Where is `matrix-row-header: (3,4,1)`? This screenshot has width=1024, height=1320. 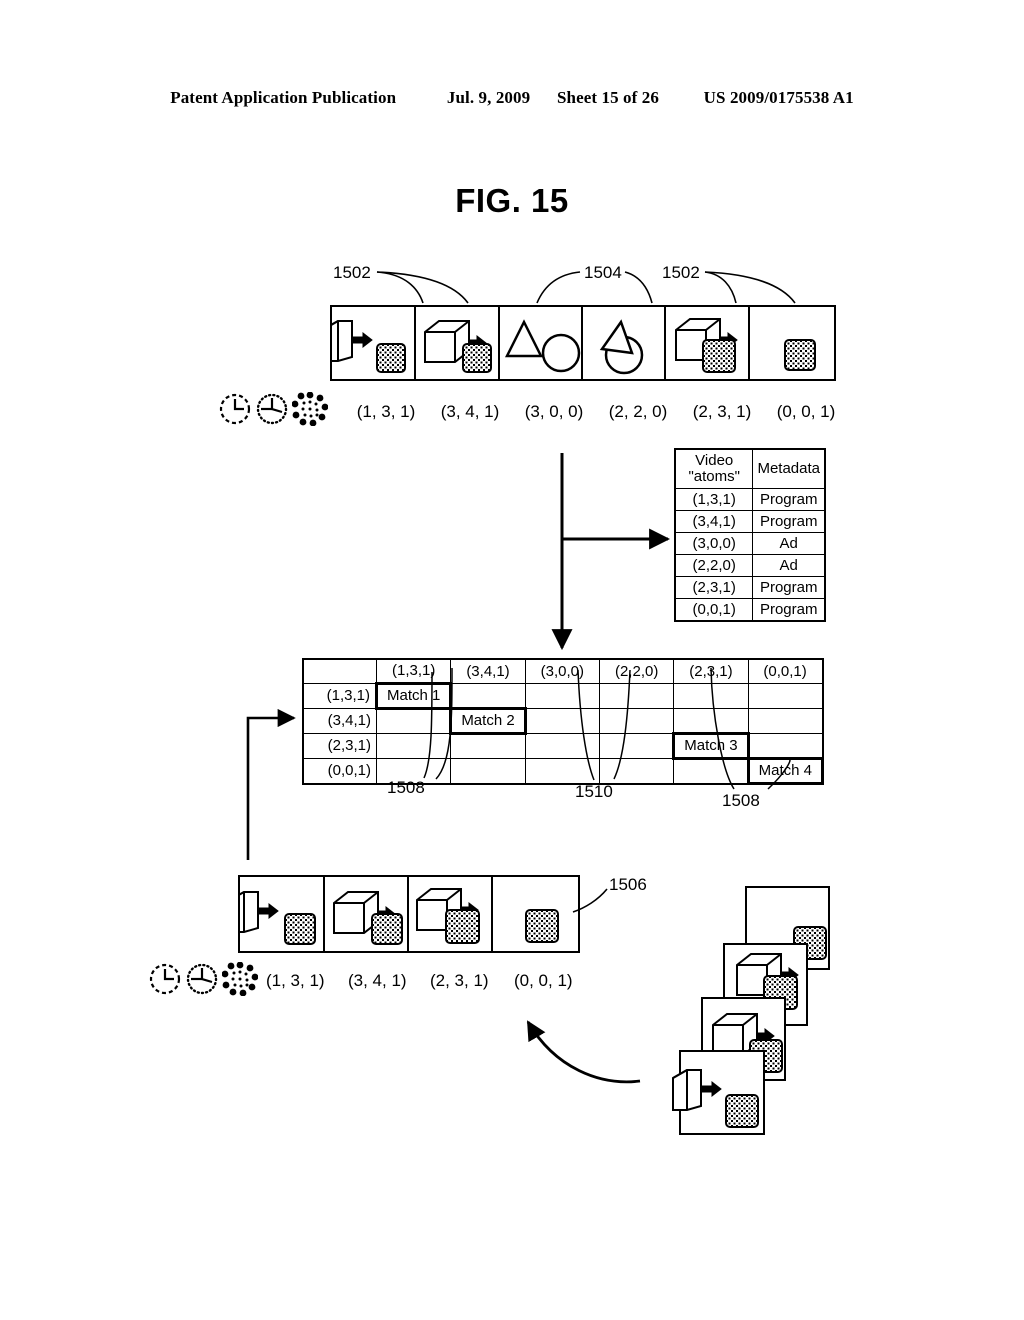 matrix-row-header: (3,4,1) is located at coordinates (339, 721).